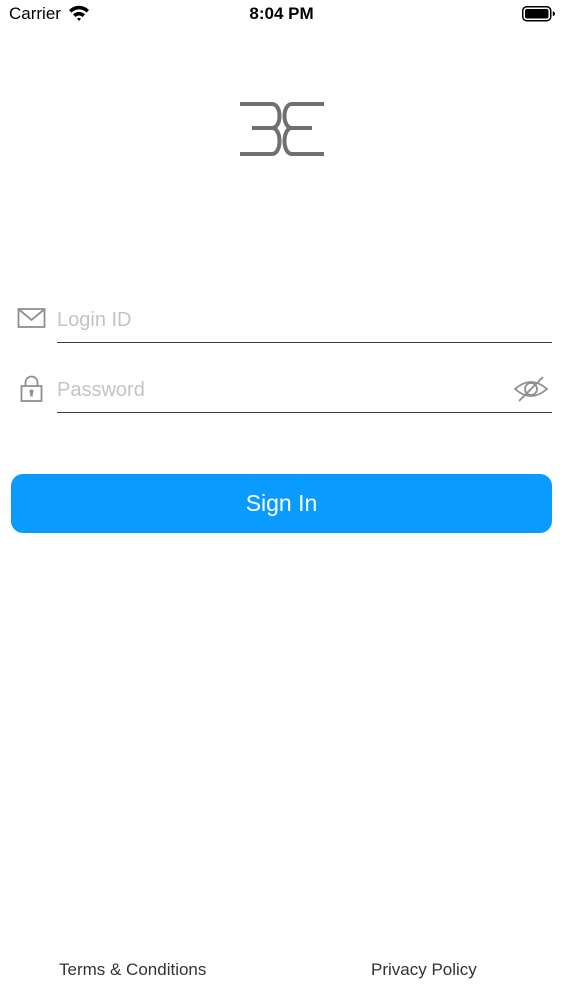  Describe the element at coordinates (32, 321) in the screenshot. I see `envelope-icon` at that location.